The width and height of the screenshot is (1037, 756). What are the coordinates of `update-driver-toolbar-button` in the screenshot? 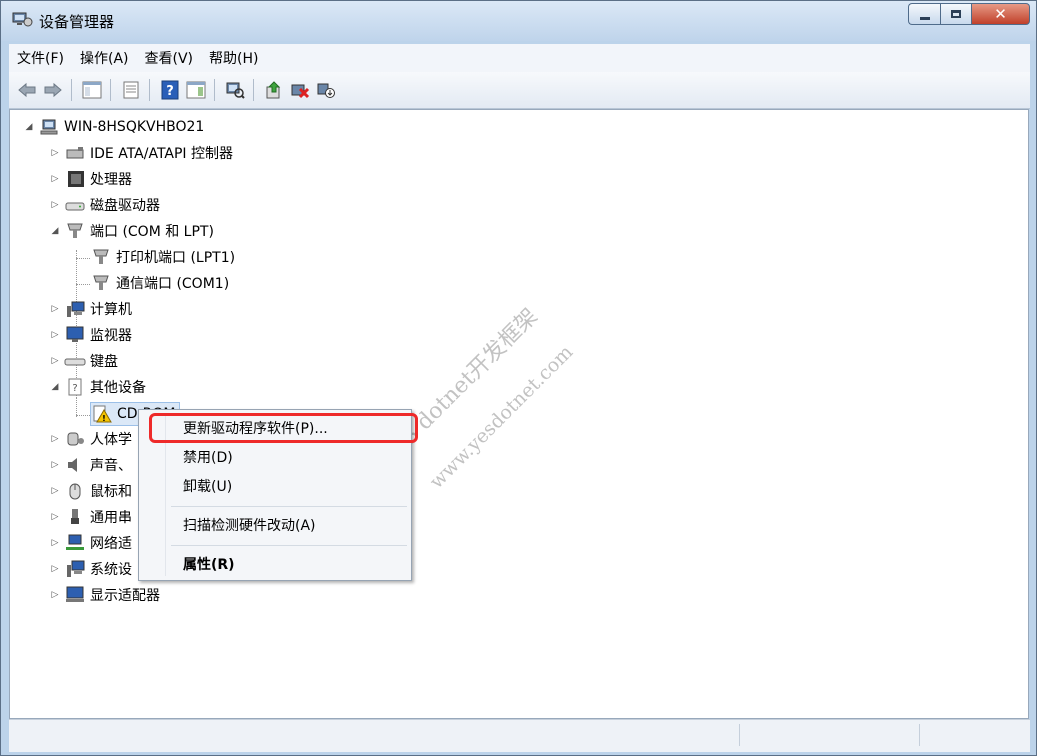 It's located at (274, 90).